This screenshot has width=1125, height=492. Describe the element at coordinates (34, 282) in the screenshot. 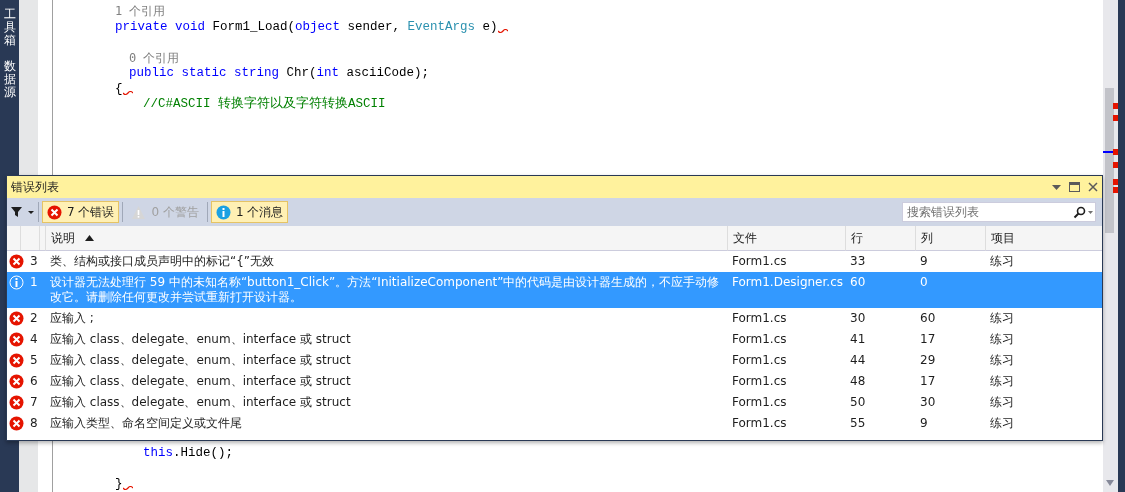

I see `error-number: 1` at that location.